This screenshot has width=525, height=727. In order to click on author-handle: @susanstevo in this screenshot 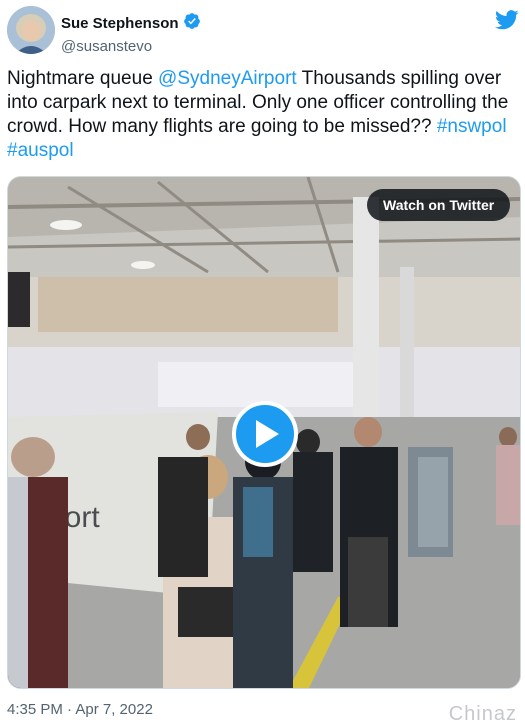, I will do `click(131, 47)`.